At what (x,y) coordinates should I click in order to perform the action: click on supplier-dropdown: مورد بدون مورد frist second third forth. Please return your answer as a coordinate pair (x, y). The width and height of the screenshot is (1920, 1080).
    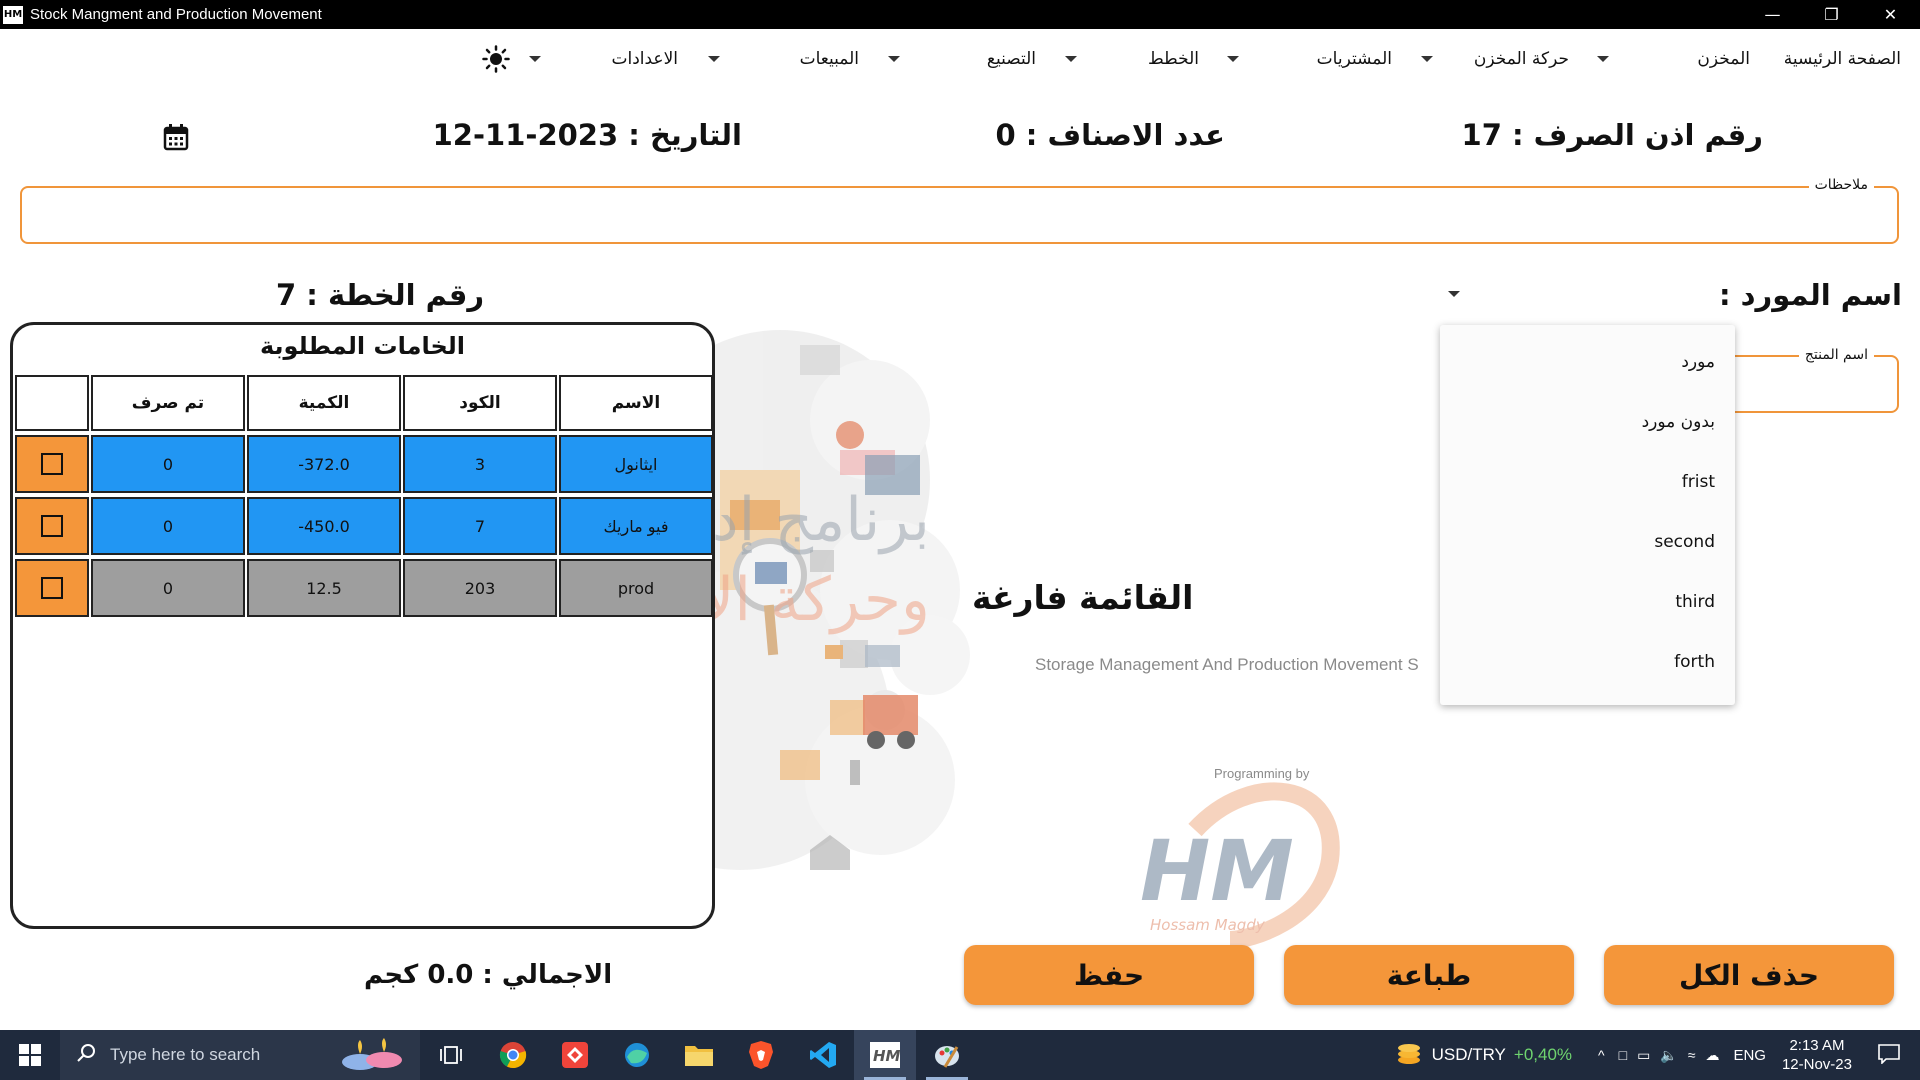
    Looking at the image, I should click on (1587, 515).